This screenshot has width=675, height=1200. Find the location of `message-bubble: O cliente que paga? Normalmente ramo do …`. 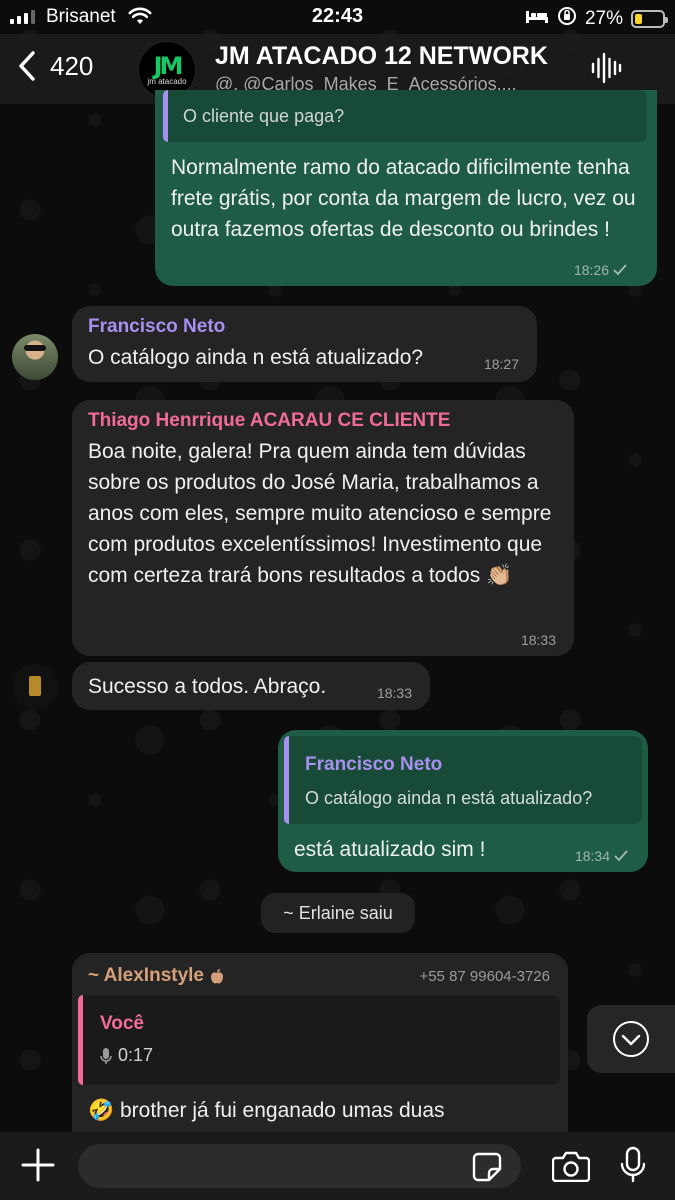

message-bubble: O cliente que paga? Normalmente ramo do … is located at coordinates (406, 188).